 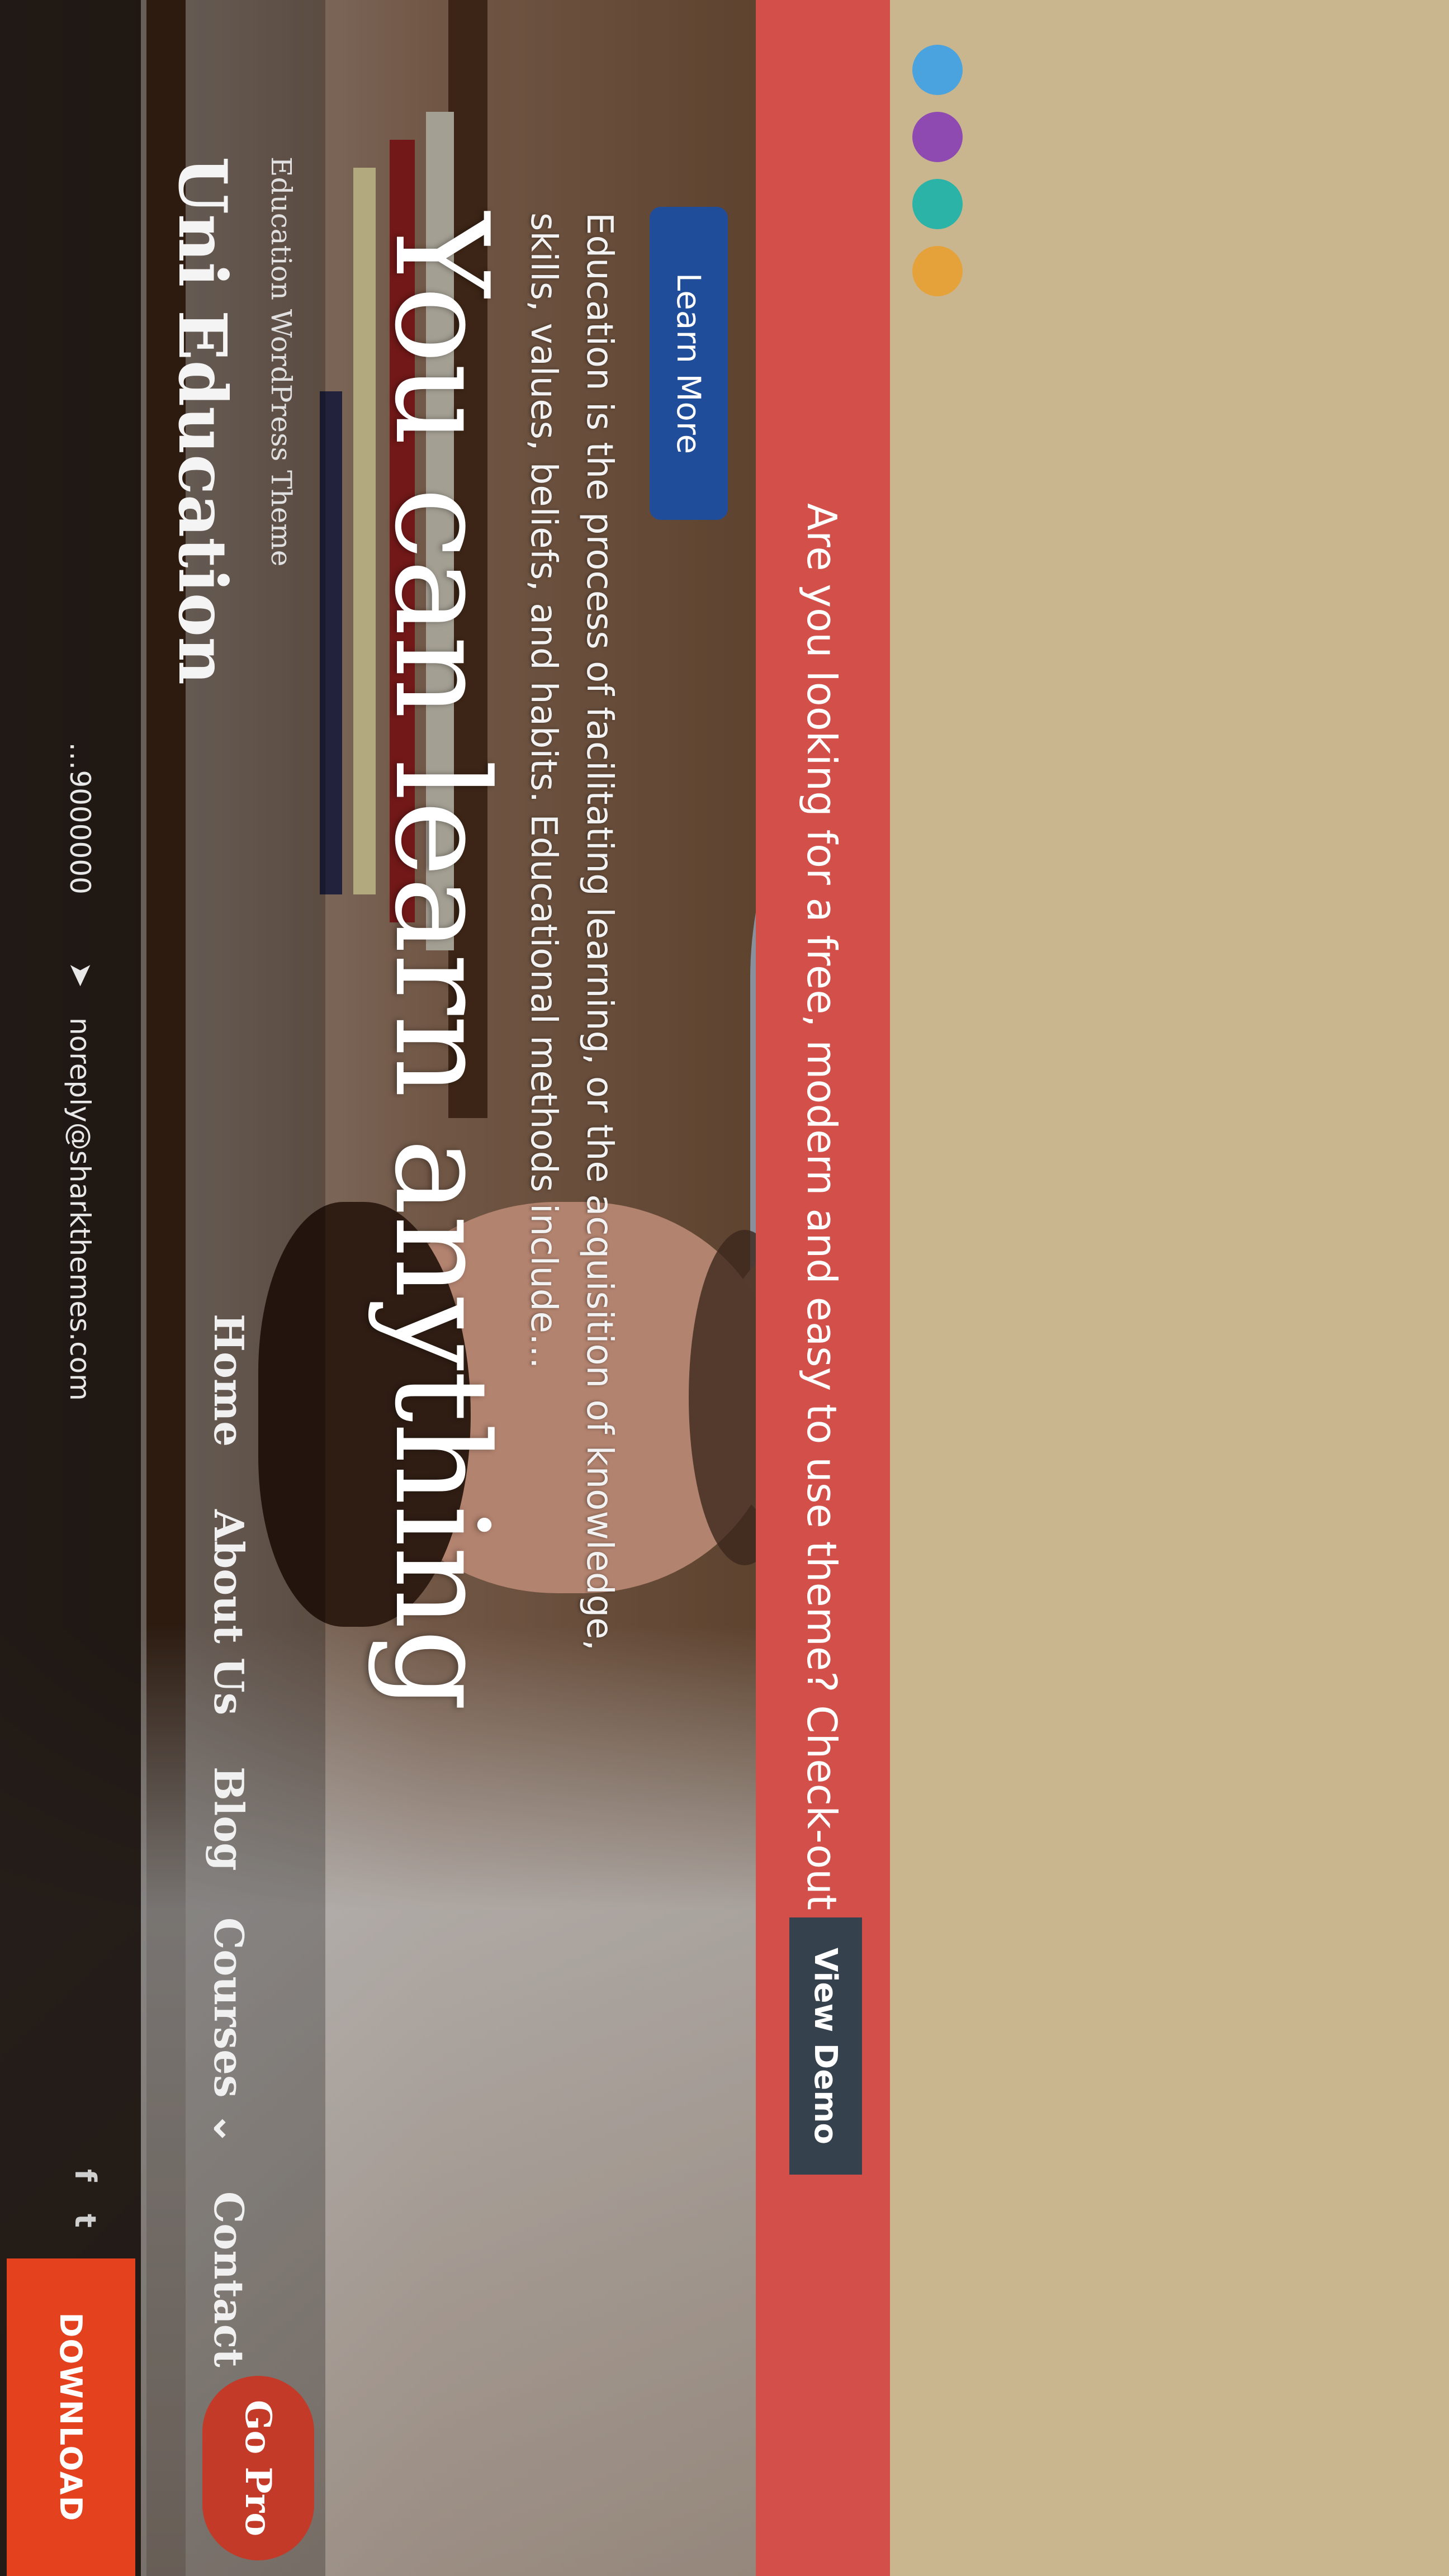 I want to click on view-demo-button: View Demo, so click(x=826, y=2046).